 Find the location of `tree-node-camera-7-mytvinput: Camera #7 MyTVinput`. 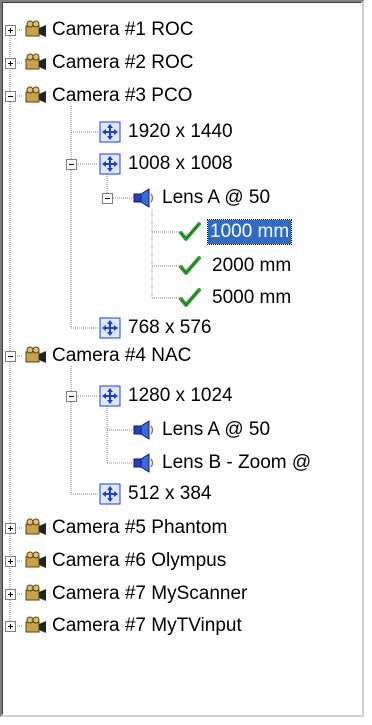

tree-node-camera-7-mytvinput: Camera #7 MyTVinput is located at coordinates (182, 626).